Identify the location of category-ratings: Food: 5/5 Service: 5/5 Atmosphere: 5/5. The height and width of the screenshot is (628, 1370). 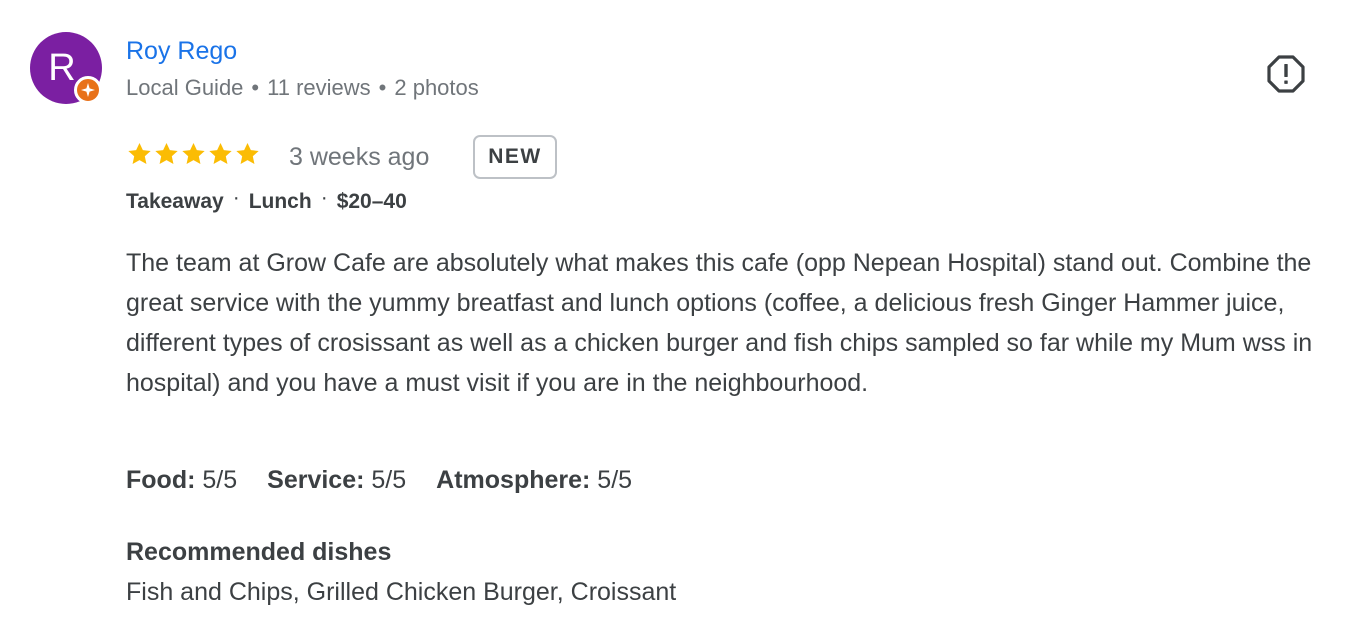
(394, 480).